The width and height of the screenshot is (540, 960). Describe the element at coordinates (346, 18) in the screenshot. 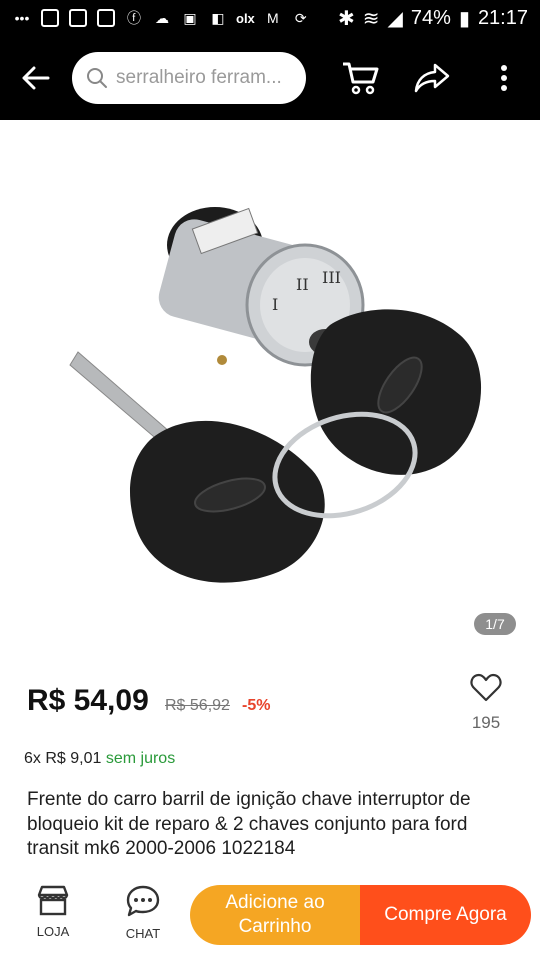

I see `bluetooth-icon: ✱` at that location.